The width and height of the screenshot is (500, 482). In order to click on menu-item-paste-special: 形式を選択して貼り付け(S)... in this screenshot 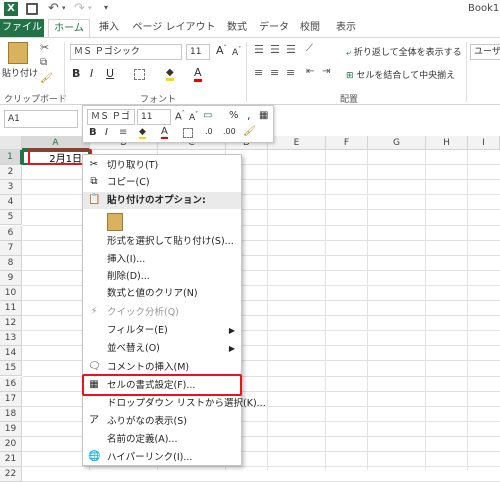, I will do `click(162, 241)`.